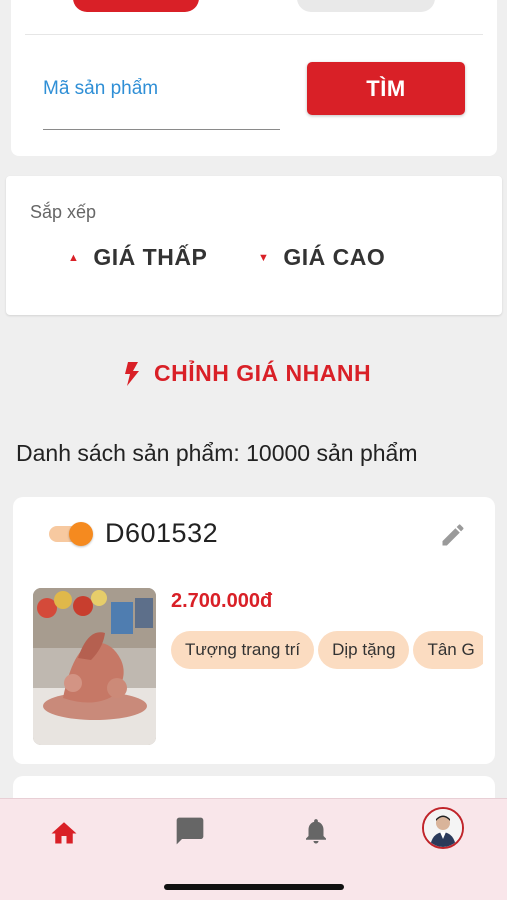 Image resolution: width=507 pixels, height=900 pixels. What do you see at coordinates (150, 257) in the screenshot?
I see `sort-price-low-label: GIÁ THẤP` at bounding box center [150, 257].